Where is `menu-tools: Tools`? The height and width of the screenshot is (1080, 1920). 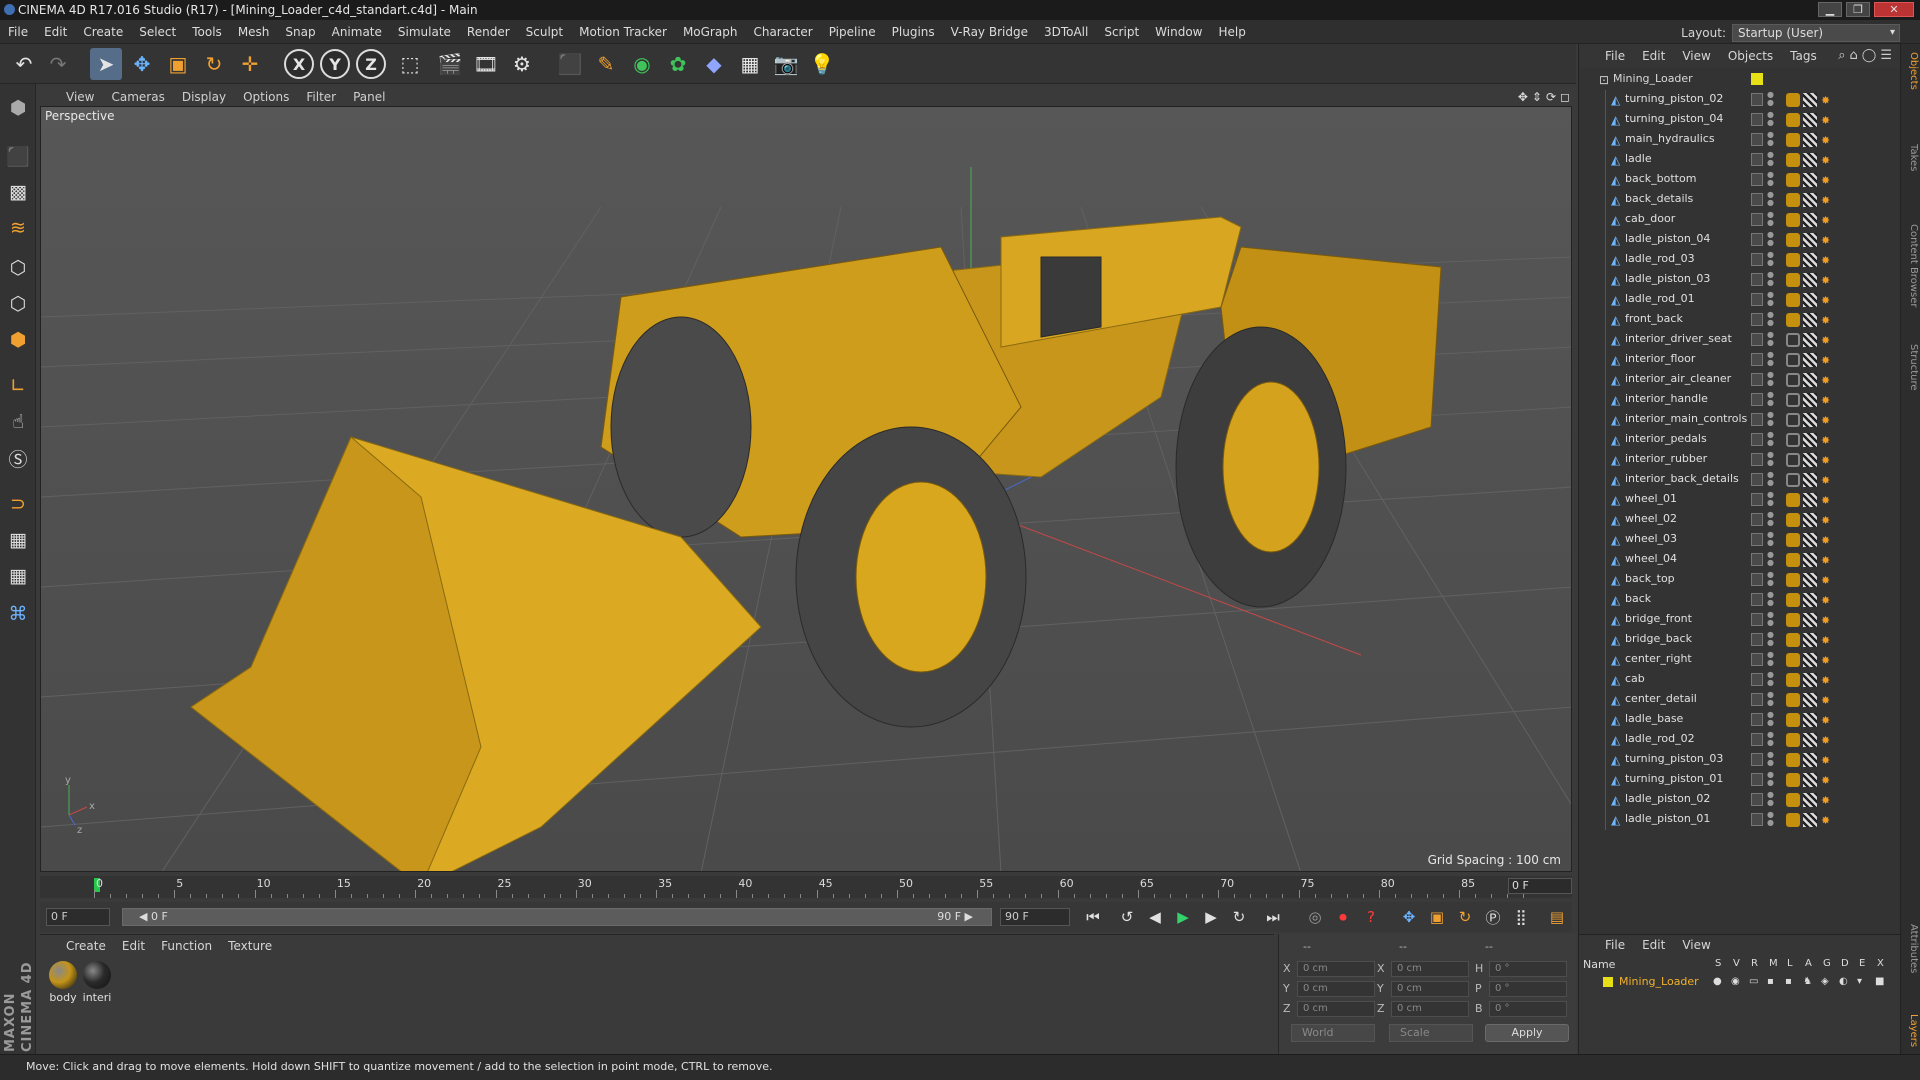 menu-tools: Tools is located at coordinates (207, 32).